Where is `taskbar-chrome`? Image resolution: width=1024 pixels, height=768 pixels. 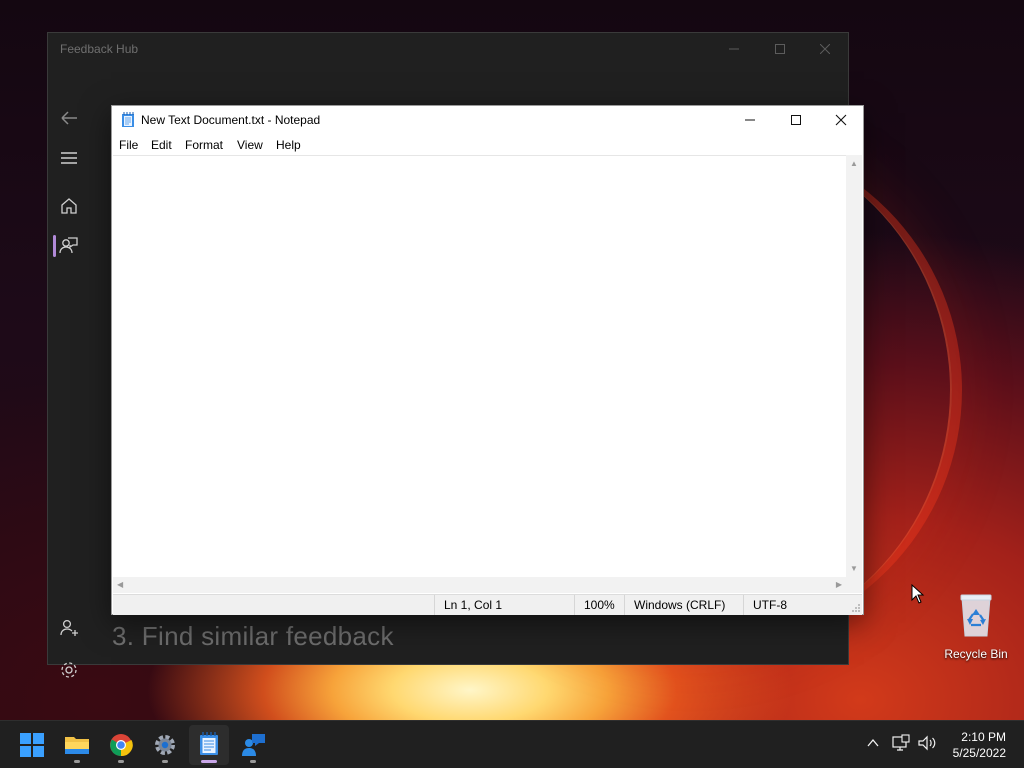 taskbar-chrome is located at coordinates (121, 745).